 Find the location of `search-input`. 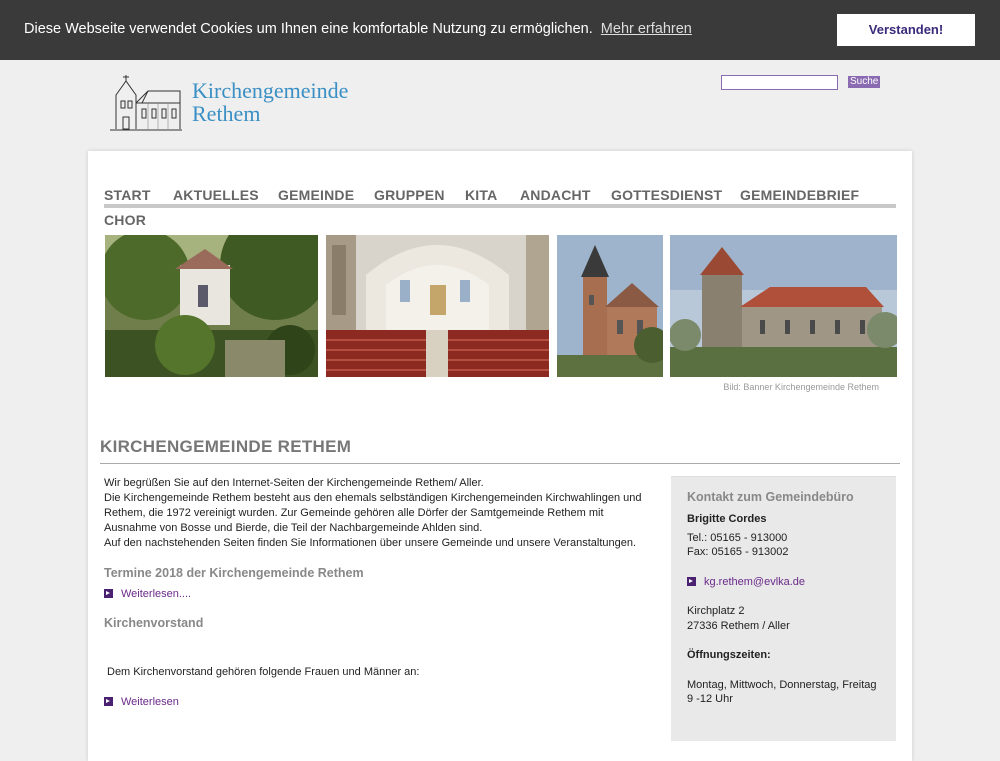

search-input is located at coordinates (779, 82).